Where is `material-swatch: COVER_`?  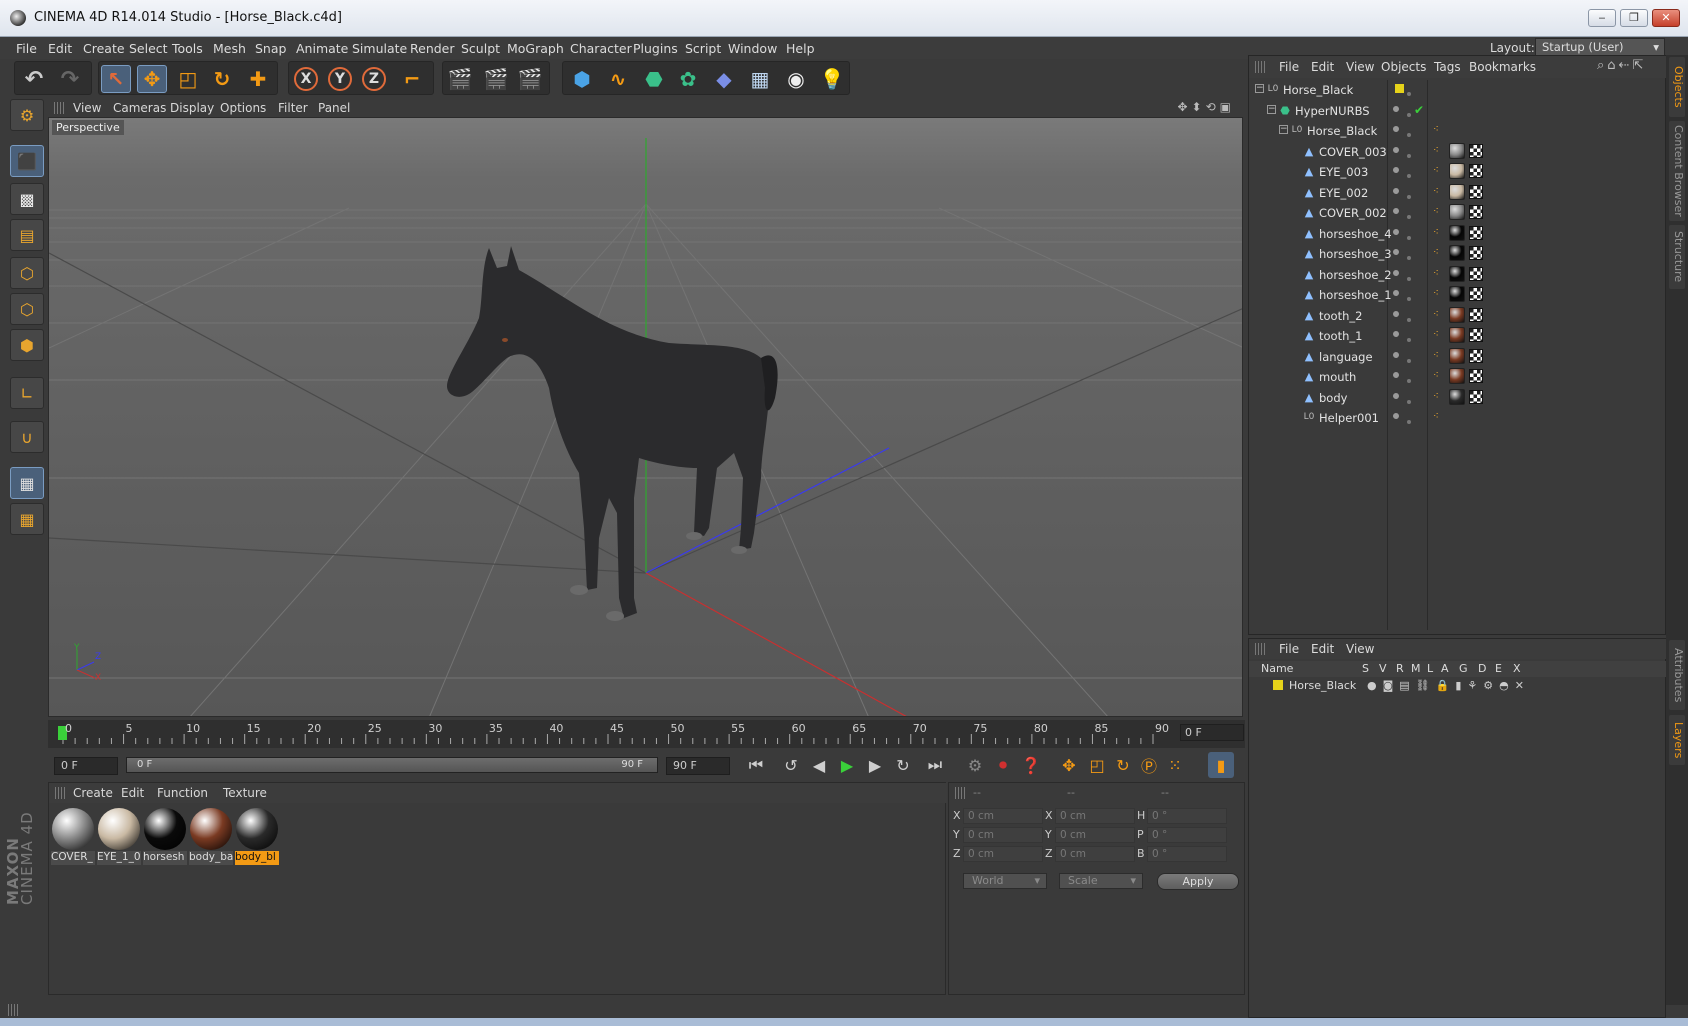 material-swatch: COVER_ is located at coordinates (73, 836).